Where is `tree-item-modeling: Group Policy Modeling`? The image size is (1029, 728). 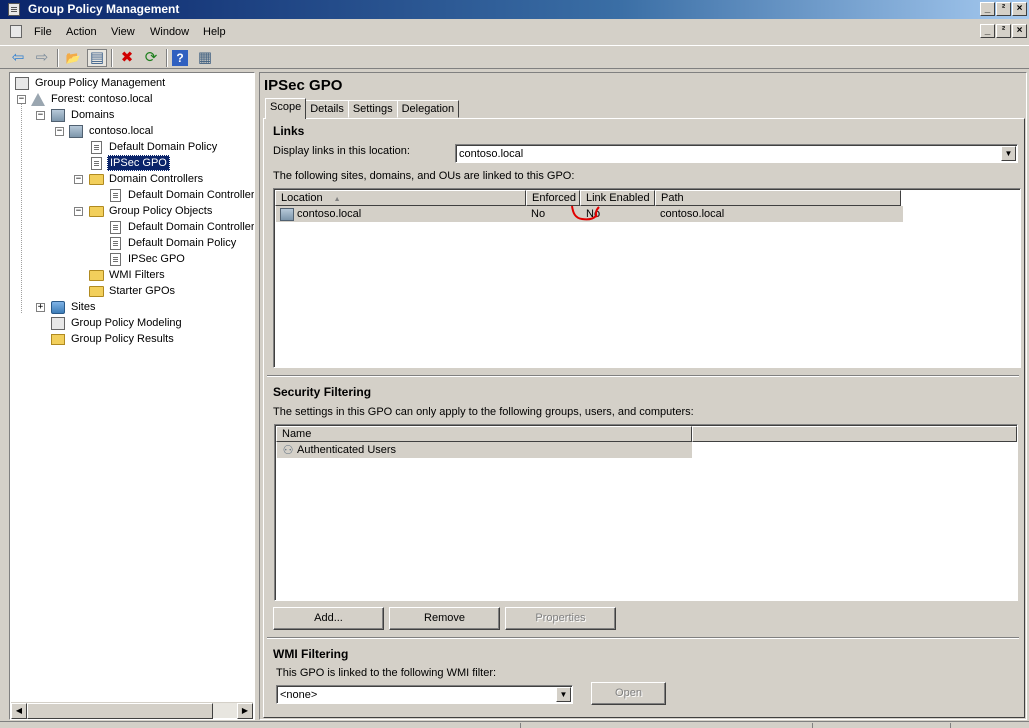 tree-item-modeling: Group Policy Modeling is located at coordinates (117, 323).